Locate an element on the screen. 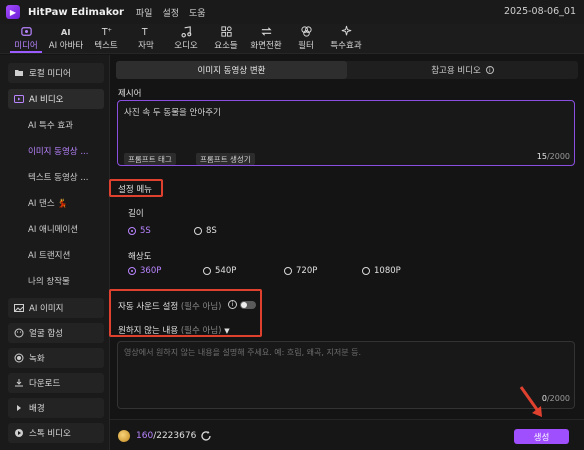 The width and height of the screenshot is (584, 450). sidebar-item-stock-video: 스톡 비디오 is located at coordinates (56, 433).